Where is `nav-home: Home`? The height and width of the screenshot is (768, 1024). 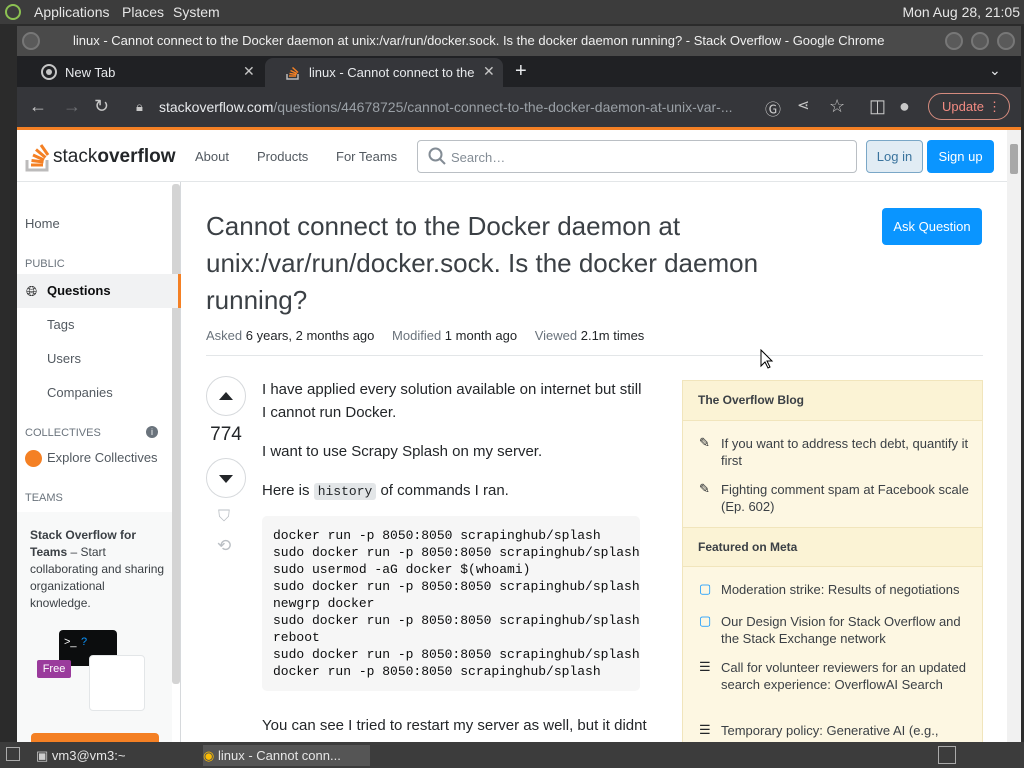 nav-home: Home is located at coordinates (42, 223).